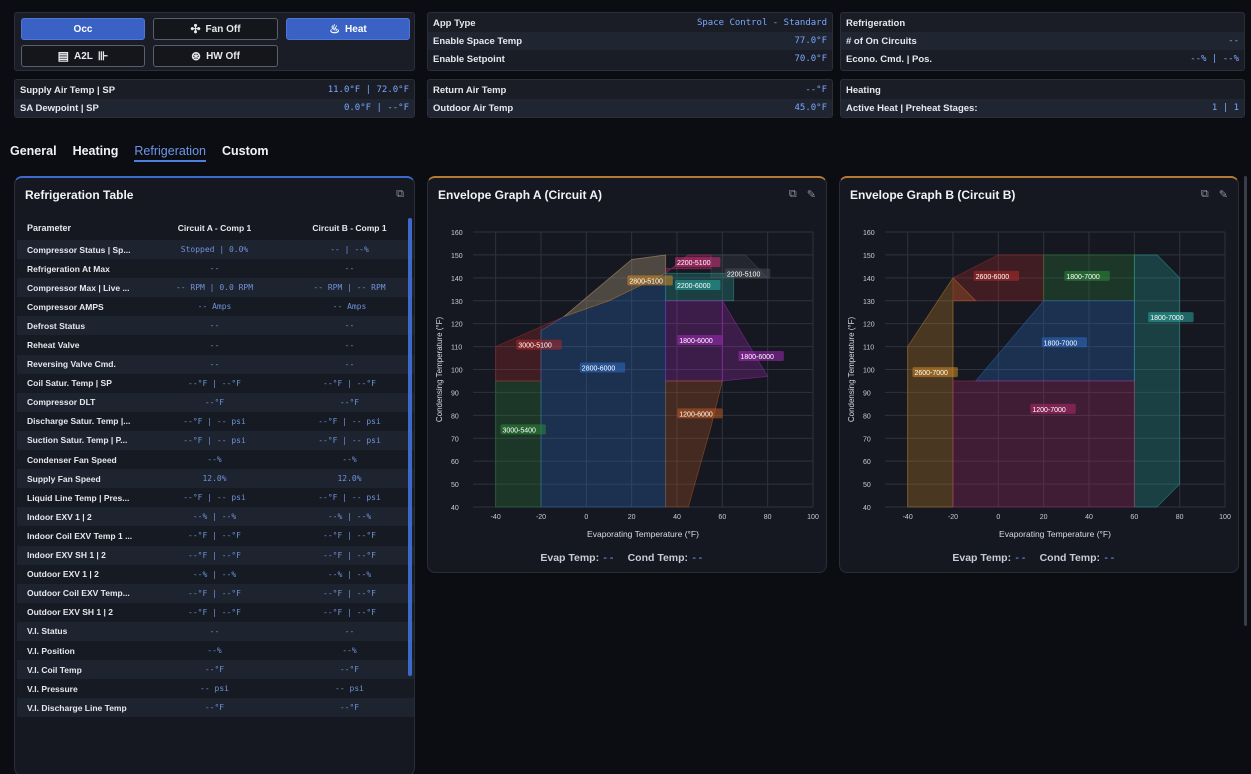 Image resolution: width=1251 pixels, height=774 pixels. What do you see at coordinates (33, 153) in the screenshot?
I see `tab-general: General` at bounding box center [33, 153].